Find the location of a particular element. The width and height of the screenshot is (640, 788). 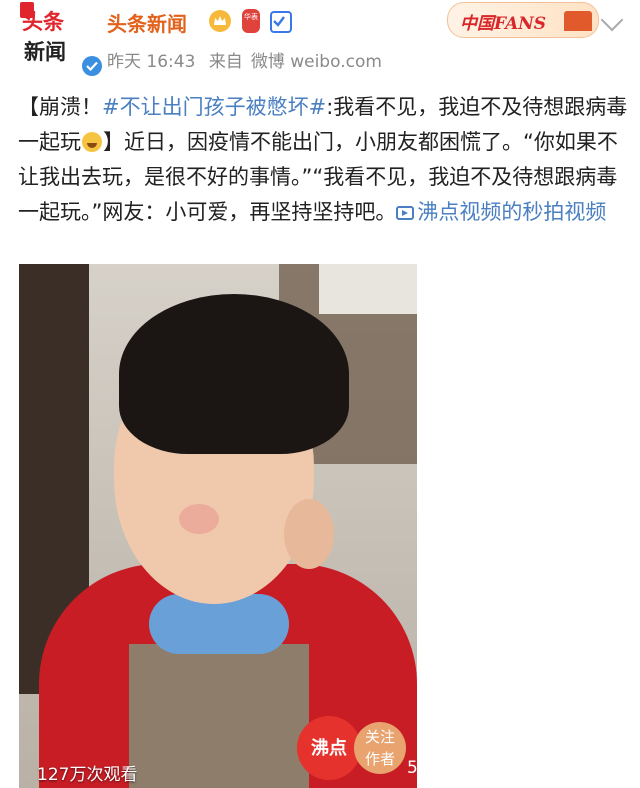

video-child-ear is located at coordinates (309, 534).